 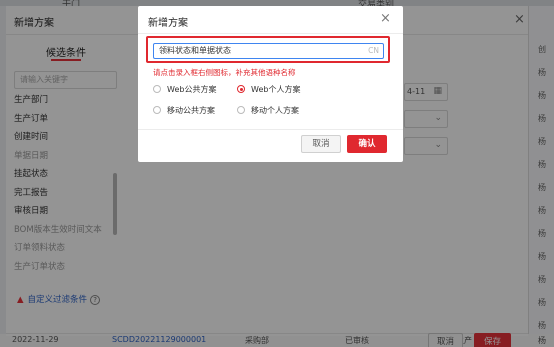 I want to click on radio-label: 移动公共方案, so click(x=191, y=110).